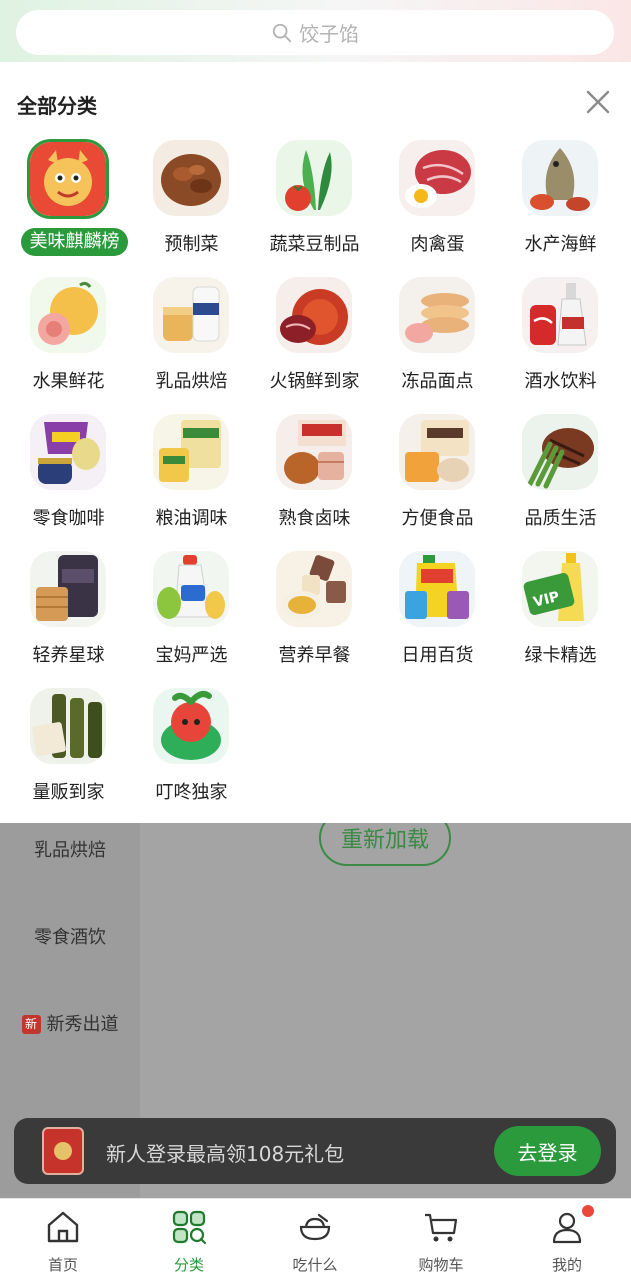 The width and height of the screenshot is (631, 1280). I want to click on category-label: 酒水饮料, so click(560, 381).